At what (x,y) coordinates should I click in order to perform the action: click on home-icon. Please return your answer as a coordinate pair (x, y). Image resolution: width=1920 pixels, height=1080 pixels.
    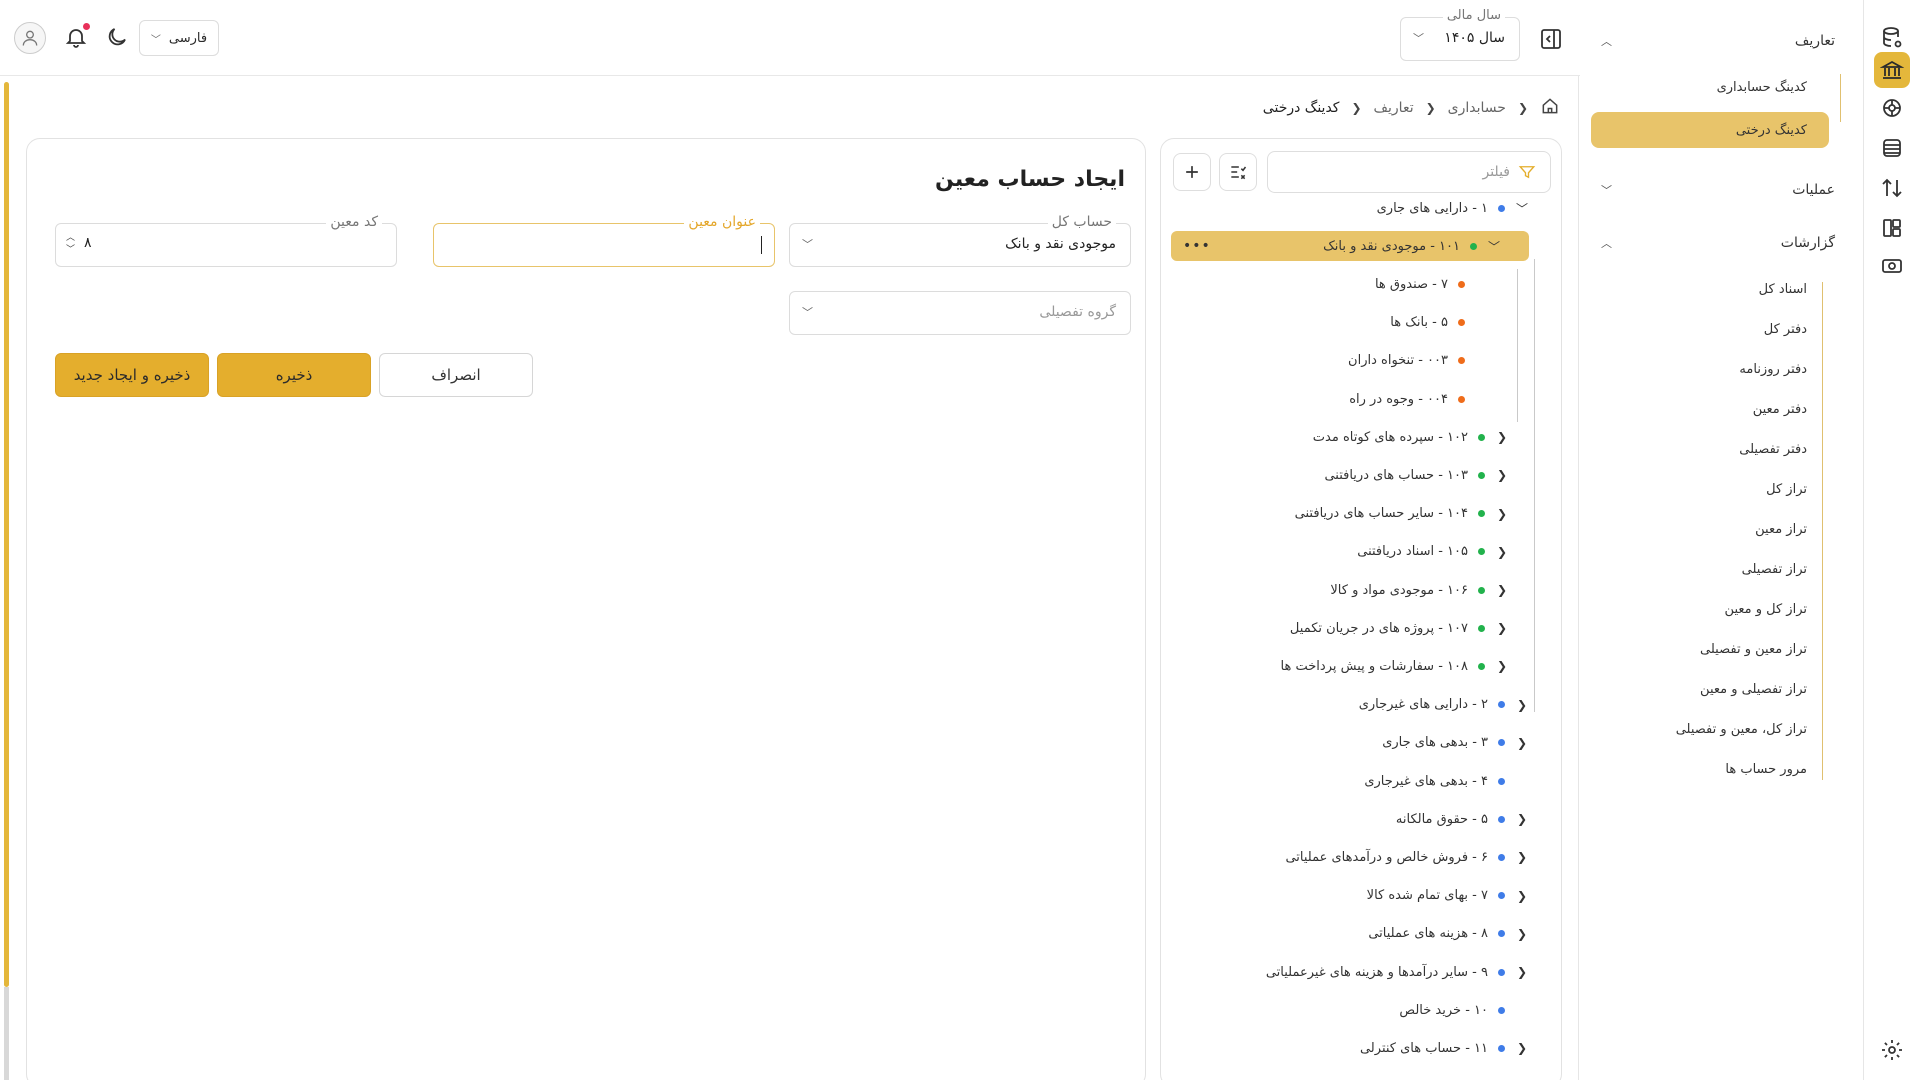
    Looking at the image, I should click on (1550, 108).